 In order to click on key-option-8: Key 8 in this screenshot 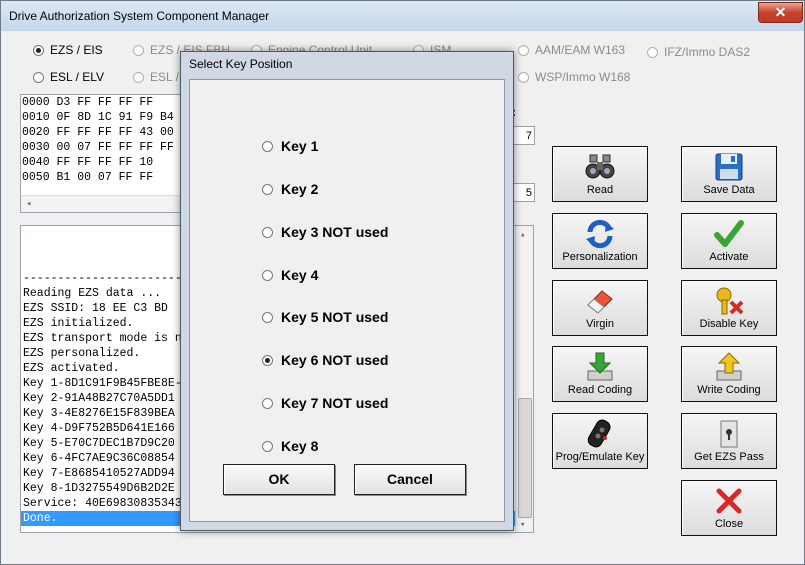, I will do `click(290, 446)`.